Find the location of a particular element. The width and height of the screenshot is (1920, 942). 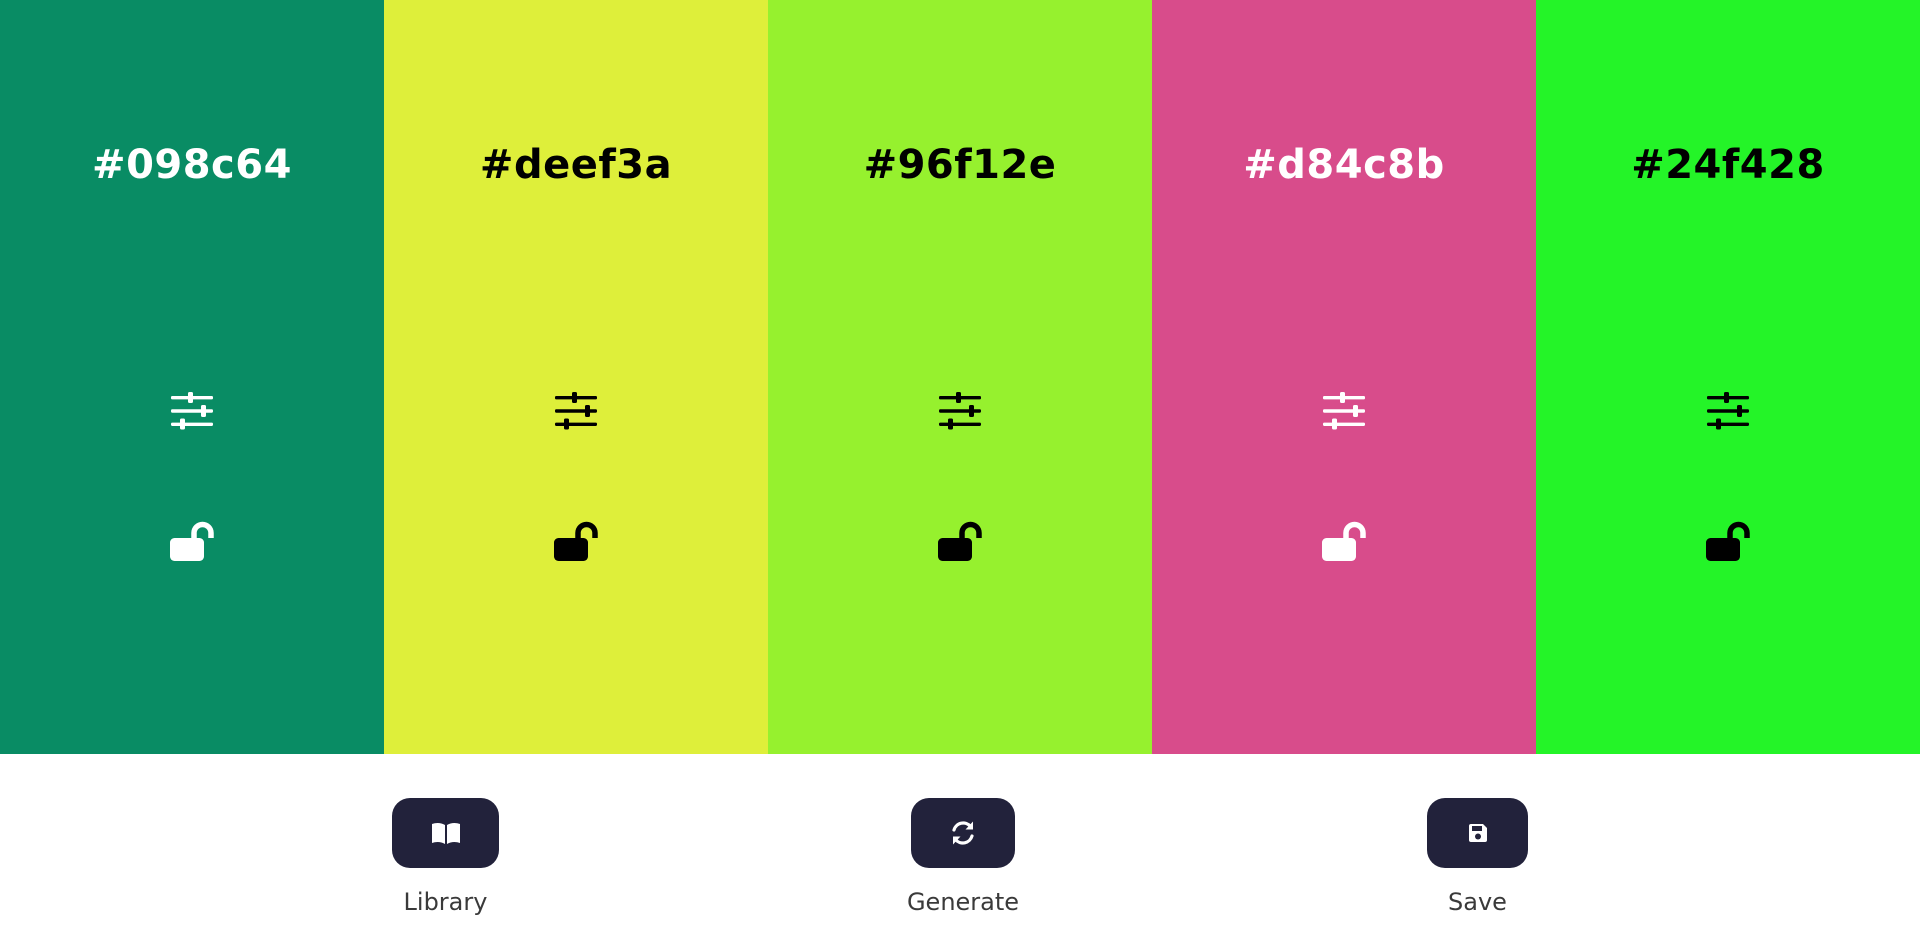

save-control: Save is located at coordinates (1477, 857).